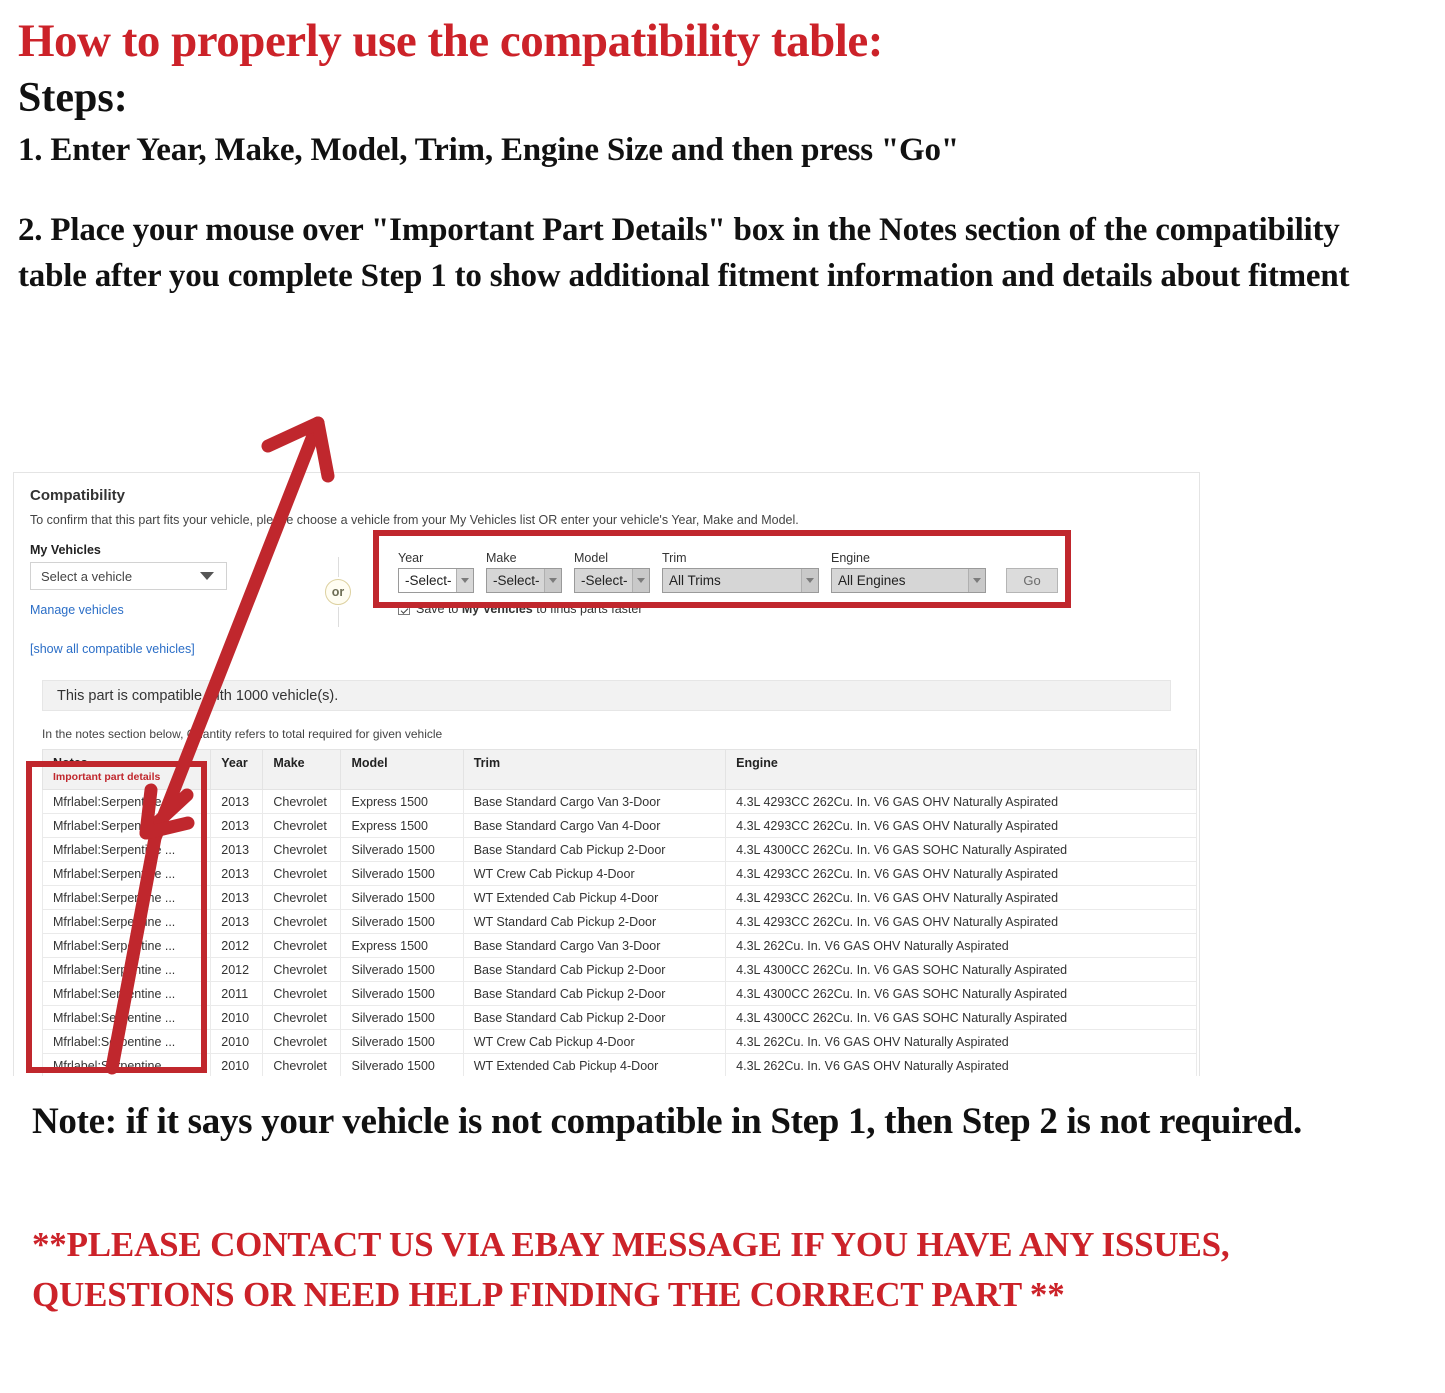 The height and width of the screenshot is (1393, 1445). I want to click on trim-select: All Trims, so click(740, 580).